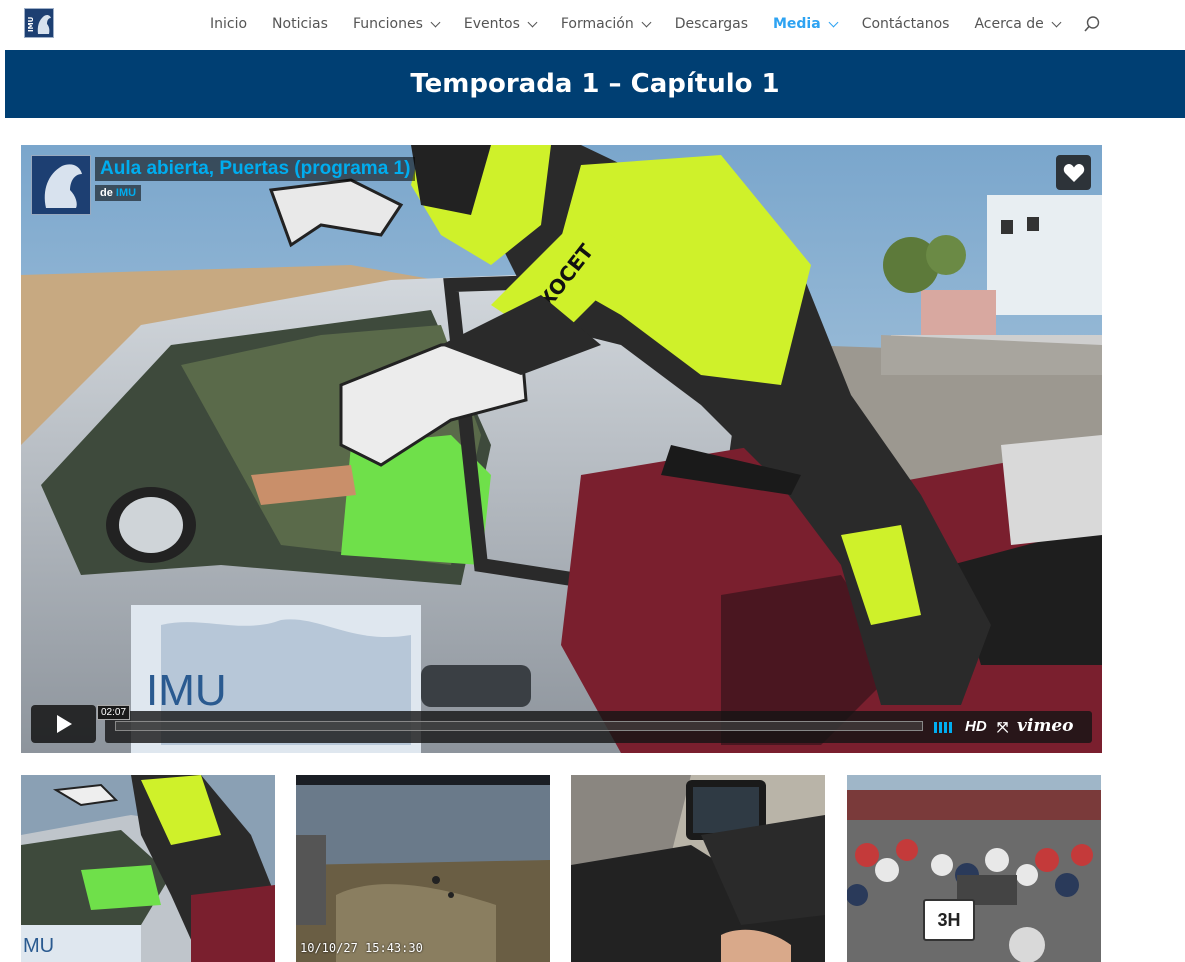  I want to click on nav-item-acerca-de: Acerca de, so click(1018, 24).